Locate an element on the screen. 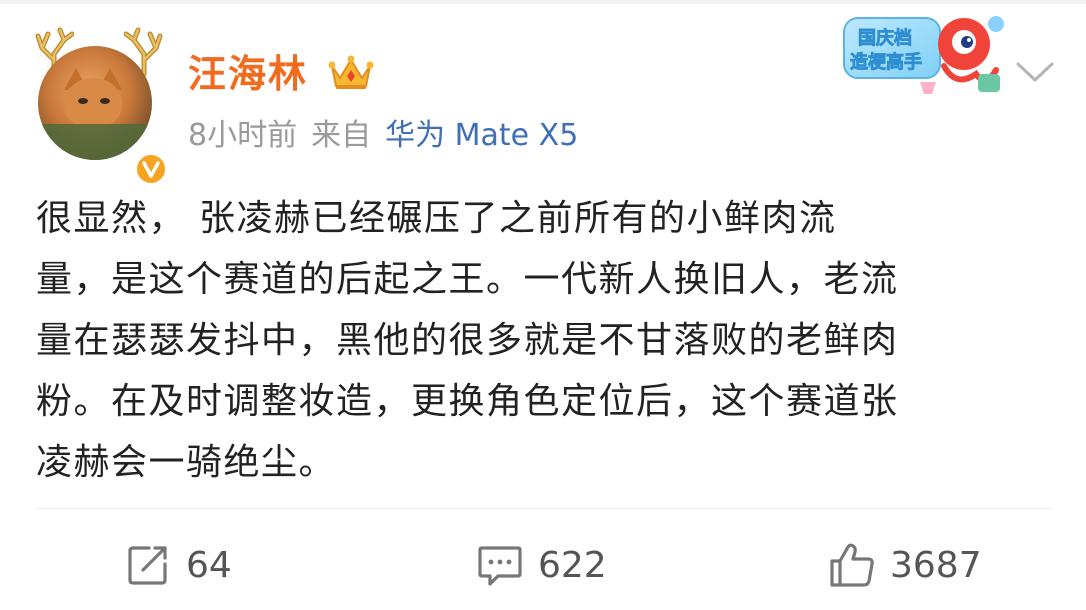  like-count: 3687 is located at coordinates (936, 565).